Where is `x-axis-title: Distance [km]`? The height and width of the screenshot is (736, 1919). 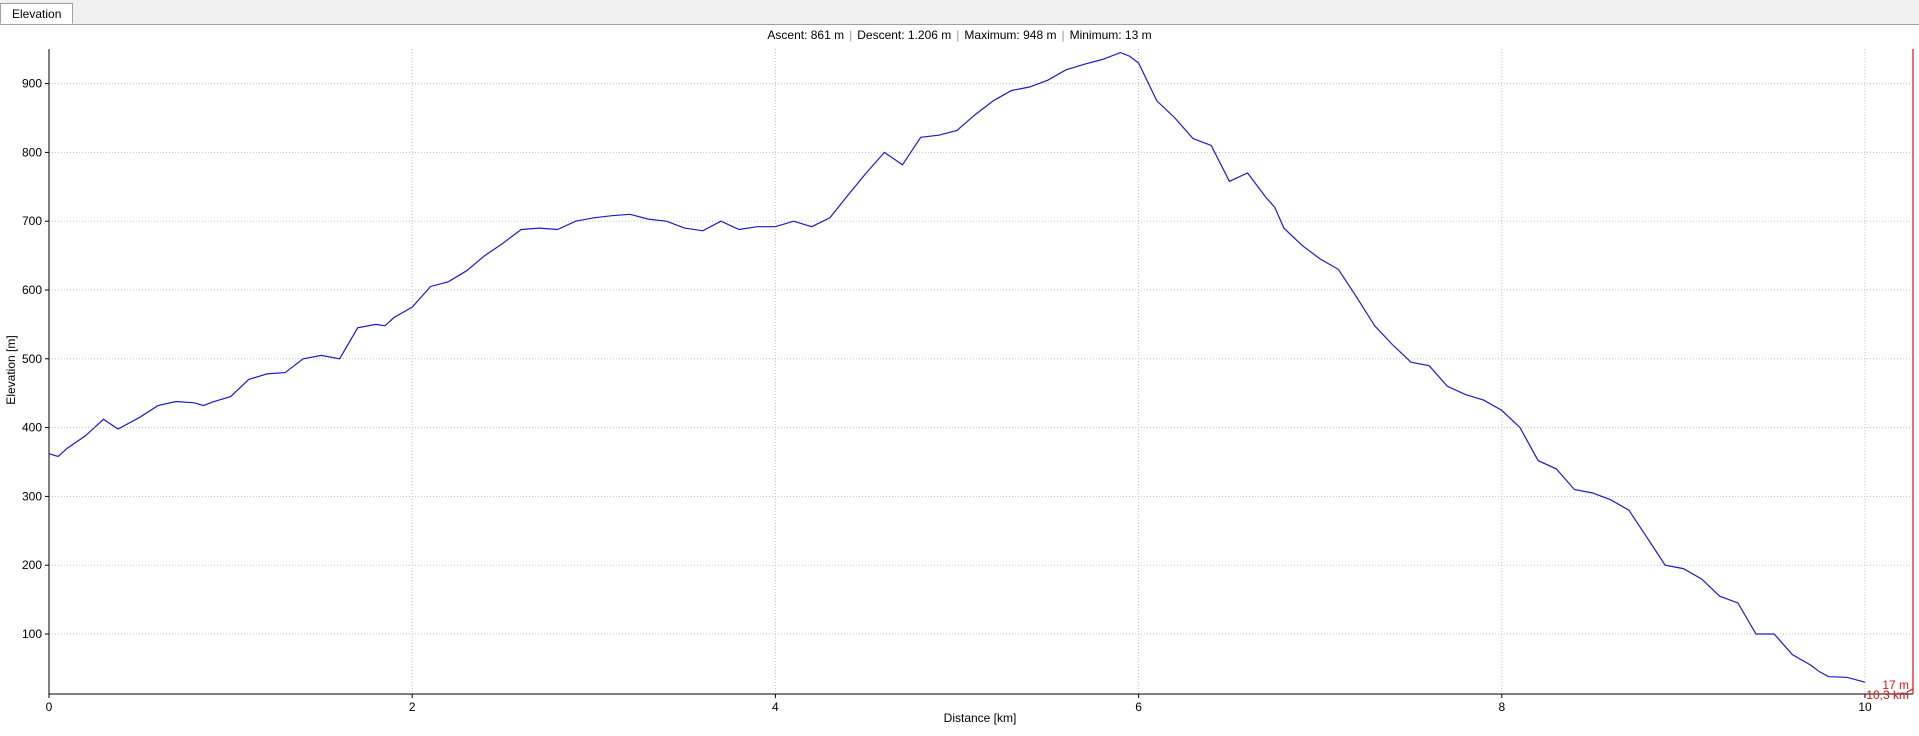
x-axis-title: Distance [km] is located at coordinates (980, 718).